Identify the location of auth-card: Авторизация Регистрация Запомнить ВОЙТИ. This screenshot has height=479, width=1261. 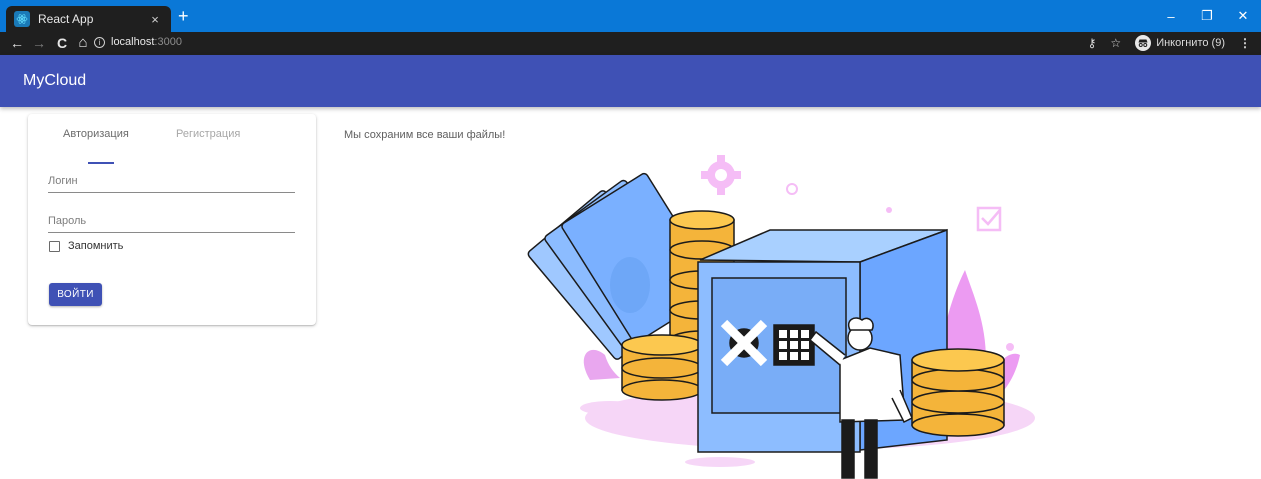
(172, 219).